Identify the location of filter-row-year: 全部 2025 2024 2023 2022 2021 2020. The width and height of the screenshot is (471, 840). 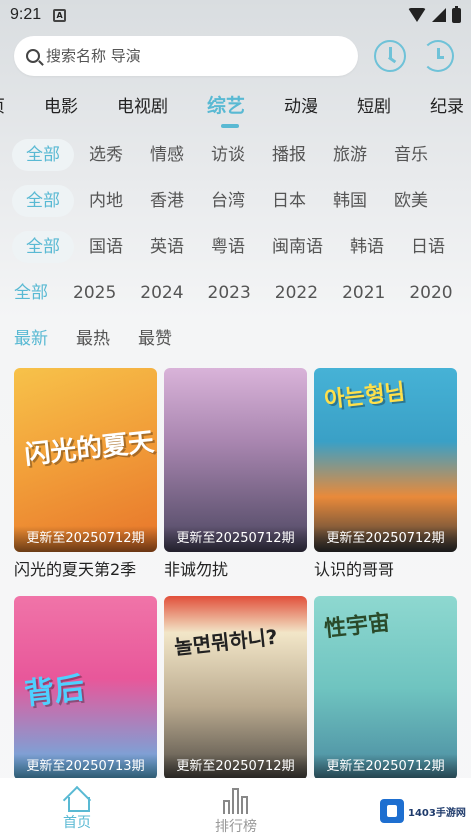
(233, 293).